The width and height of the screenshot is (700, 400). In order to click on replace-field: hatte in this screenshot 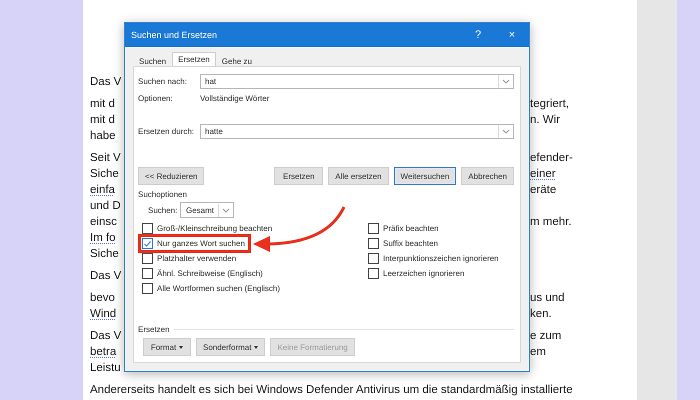, I will do `click(357, 131)`.